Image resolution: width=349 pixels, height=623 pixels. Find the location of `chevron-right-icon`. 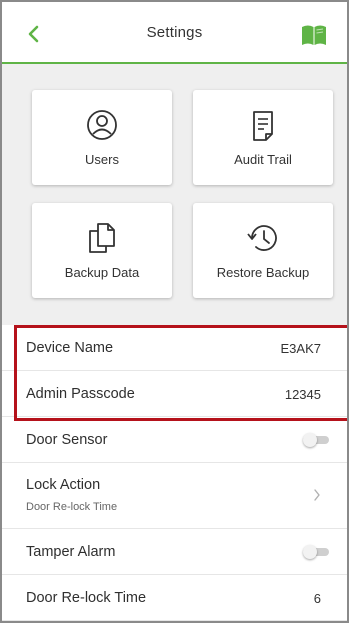

chevron-right-icon is located at coordinates (317, 495).